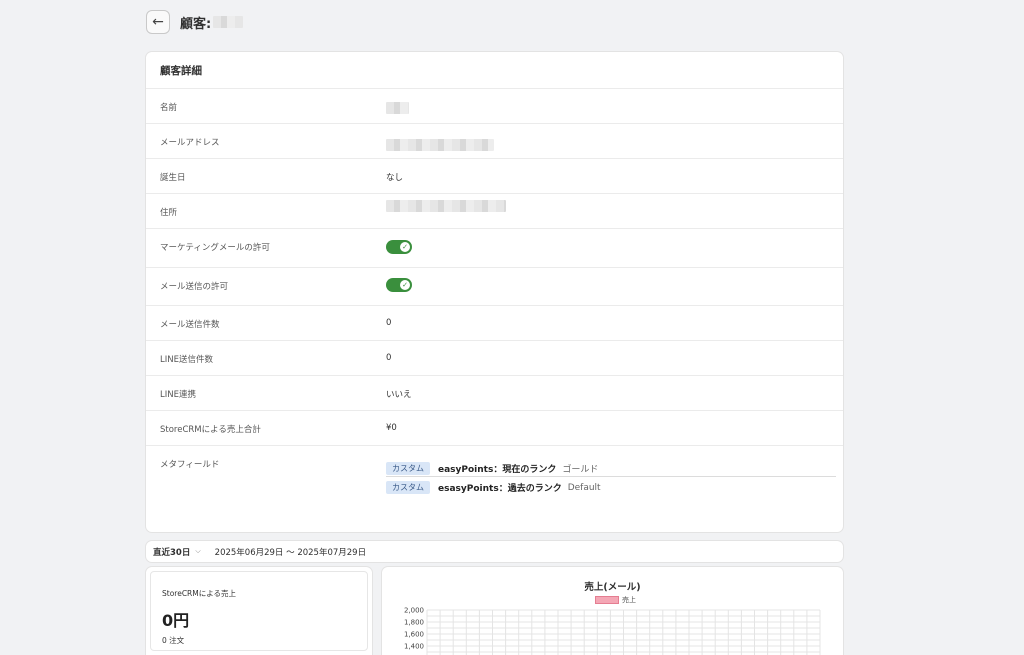 This screenshot has width=1024, height=655. What do you see at coordinates (399, 285) in the screenshot?
I see `mail-send-toggle: ✓` at bounding box center [399, 285].